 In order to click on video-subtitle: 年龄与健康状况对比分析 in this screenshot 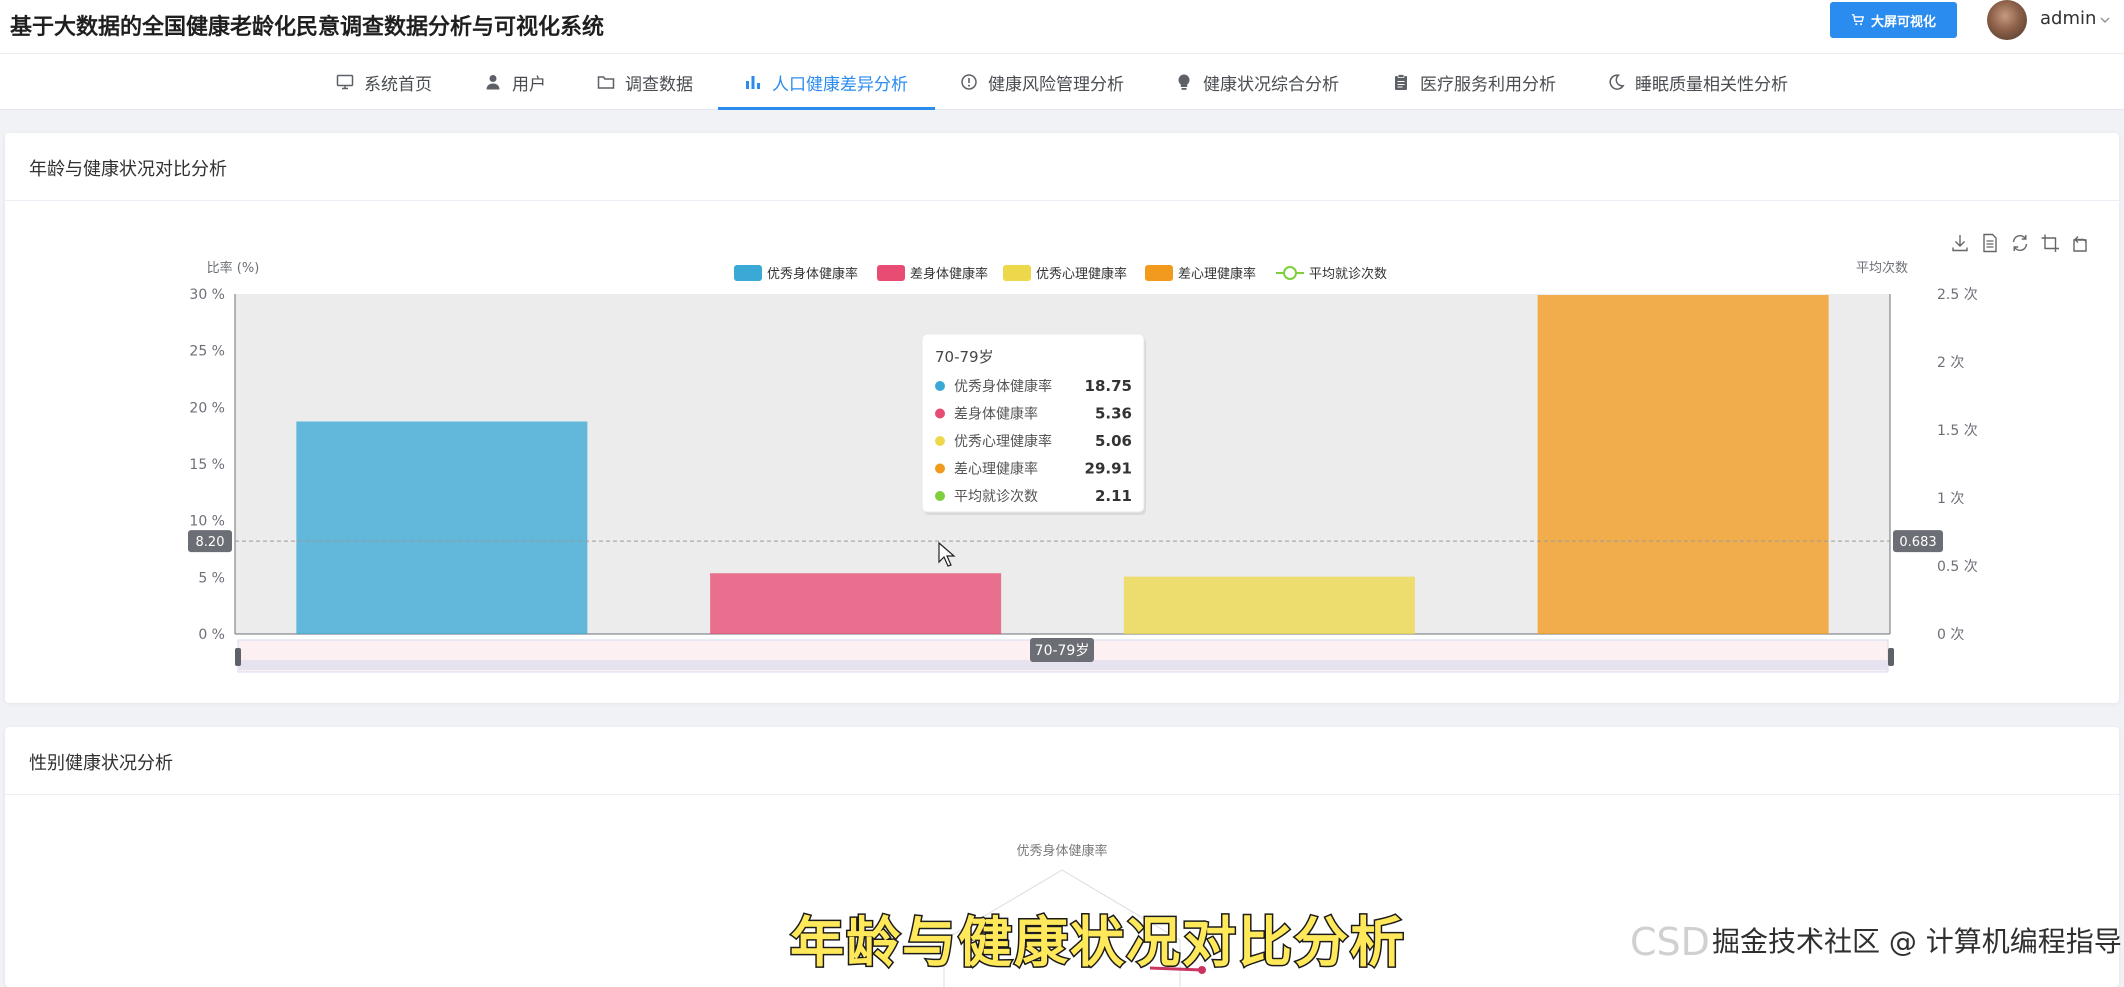, I will do `click(1097, 943)`.